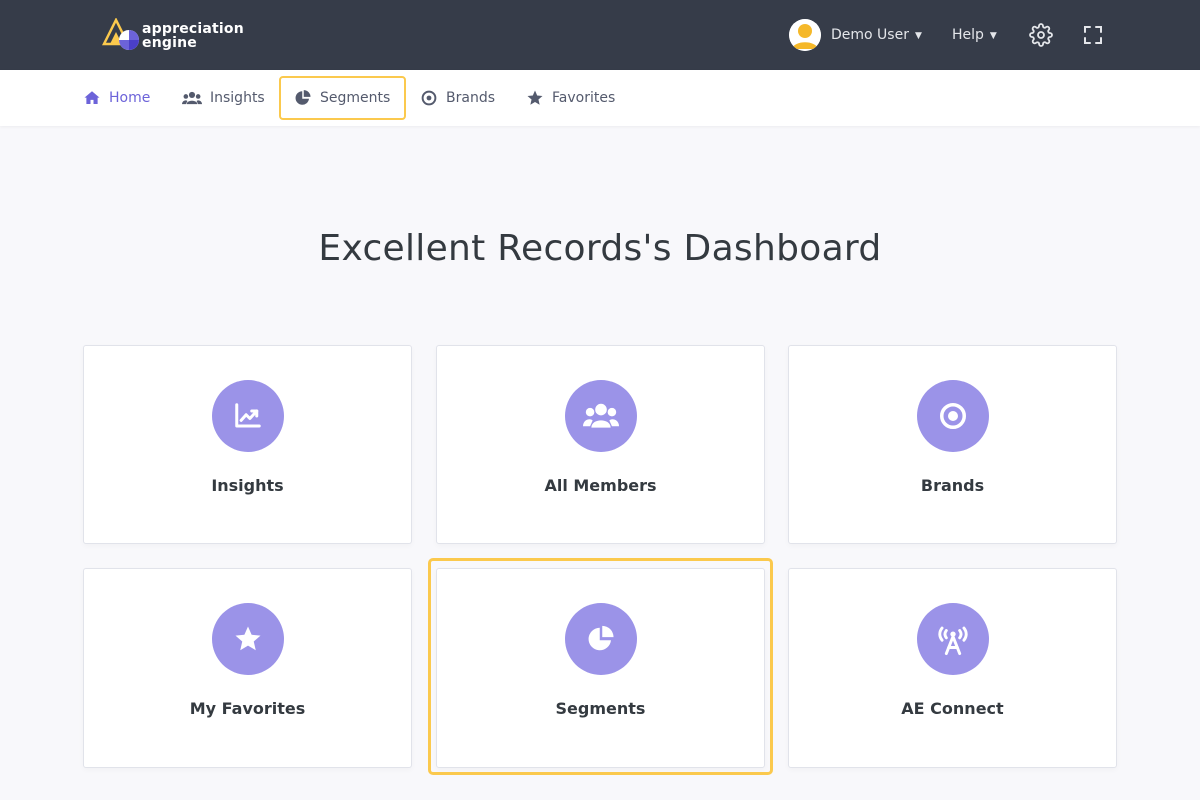 This screenshot has height=800, width=1200. I want to click on card-brands: Brands, so click(952, 444).